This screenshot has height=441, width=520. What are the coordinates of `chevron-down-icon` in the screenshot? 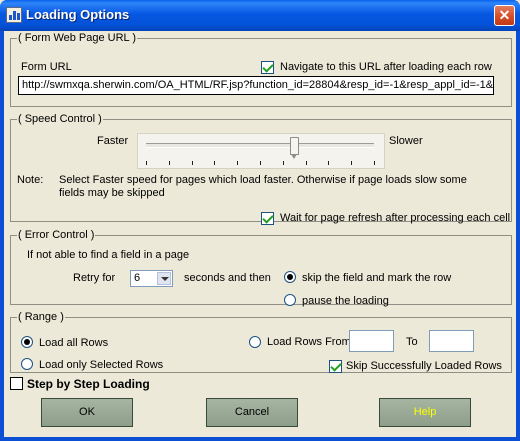 It's located at (164, 278).